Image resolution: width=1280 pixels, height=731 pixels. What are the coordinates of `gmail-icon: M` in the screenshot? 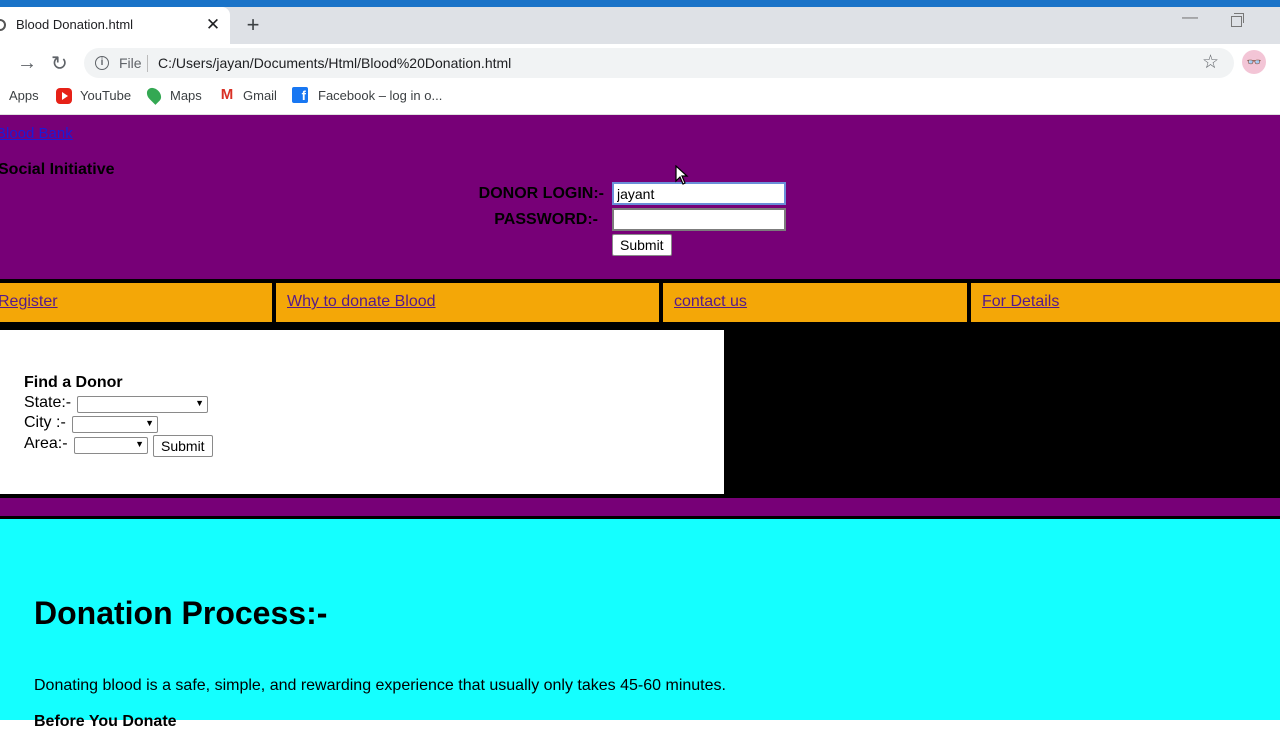 It's located at (227, 94).